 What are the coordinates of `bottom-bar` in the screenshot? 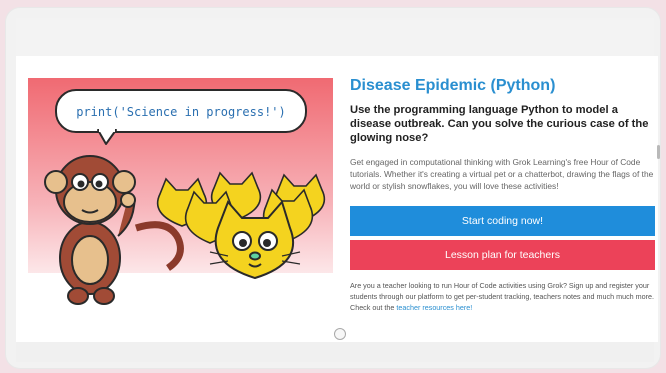 It's located at (335, 352).